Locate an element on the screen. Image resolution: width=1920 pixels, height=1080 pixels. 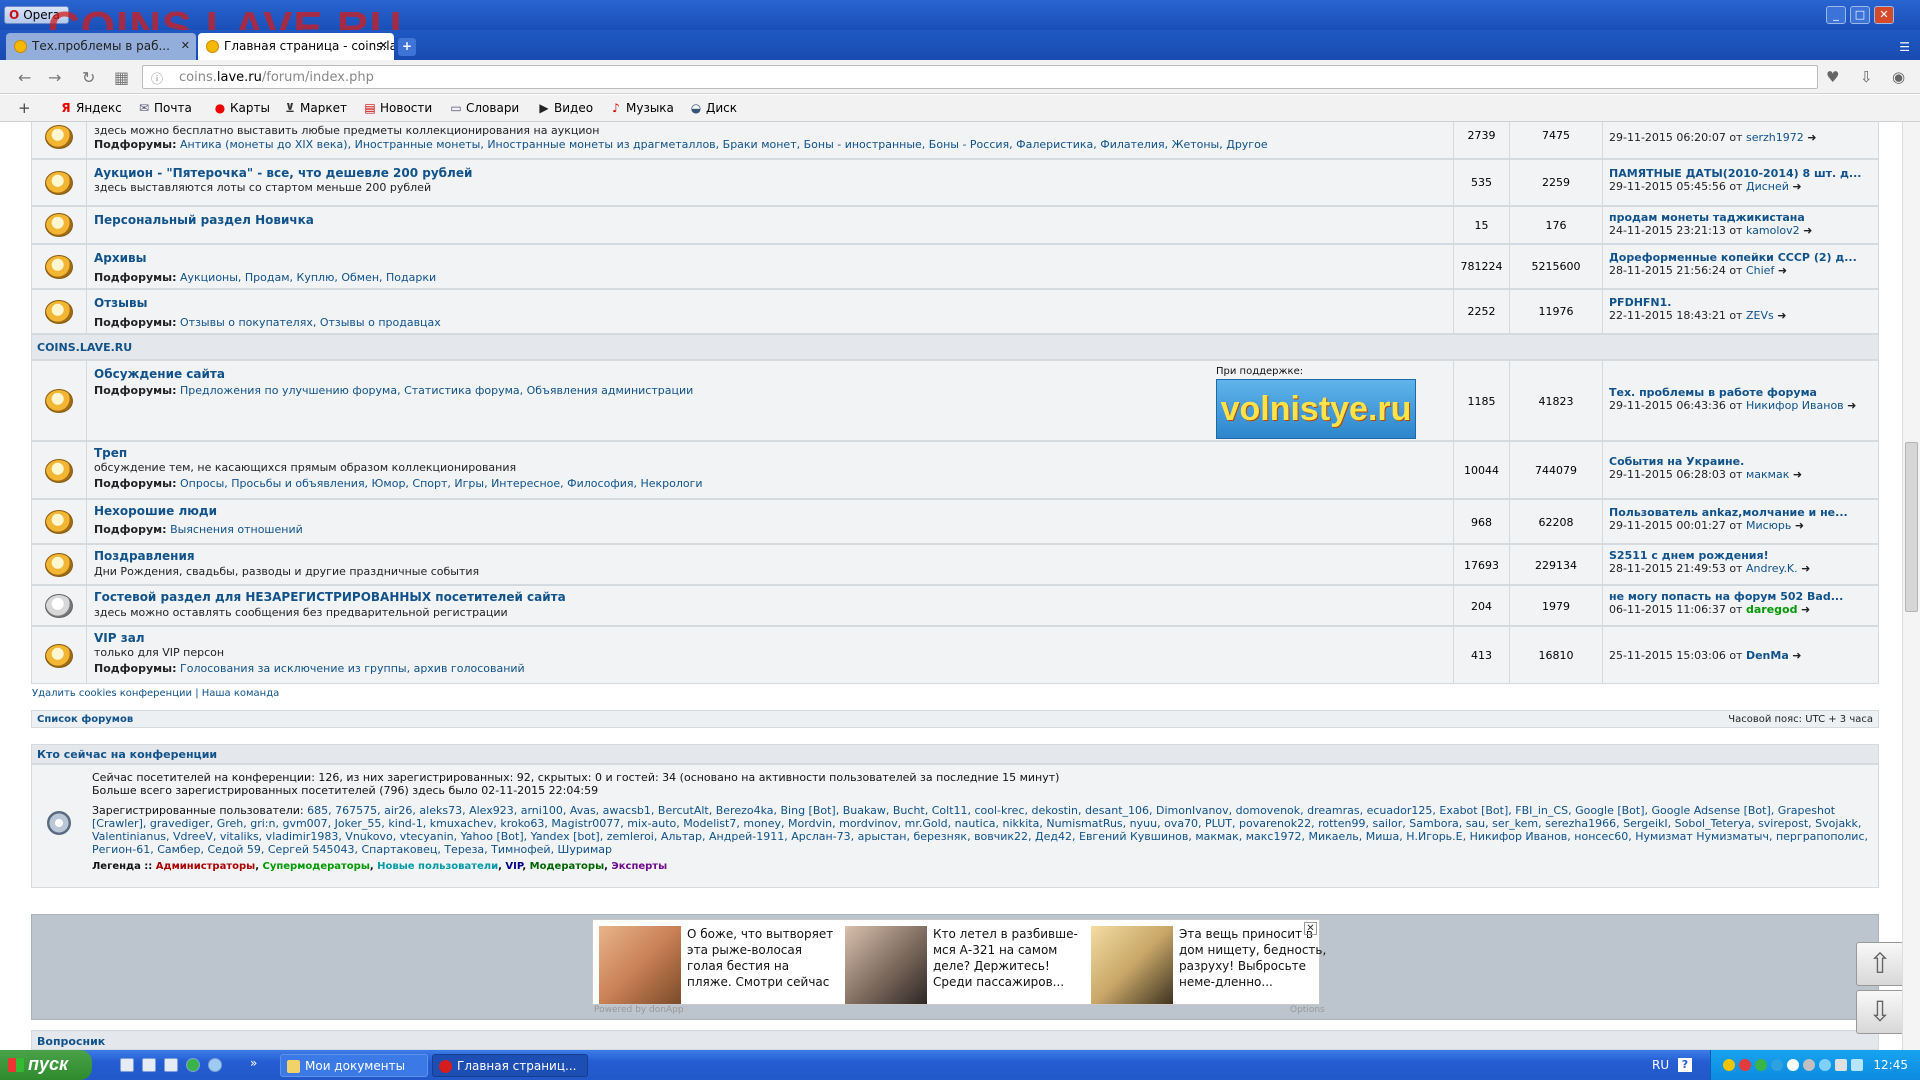
account-icon: ◉ is located at coordinates (1898, 77).